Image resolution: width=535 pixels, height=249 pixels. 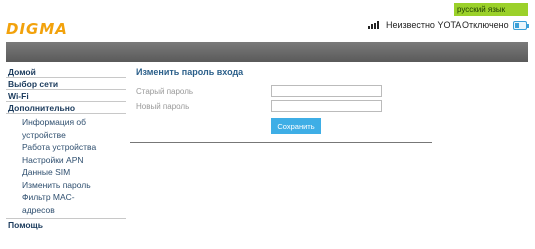 What do you see at coordinates (66, 210) in the screenshot?
I see `sidebar-sub-mac-filter-cont: адресов` at bounding box center [66, 210].